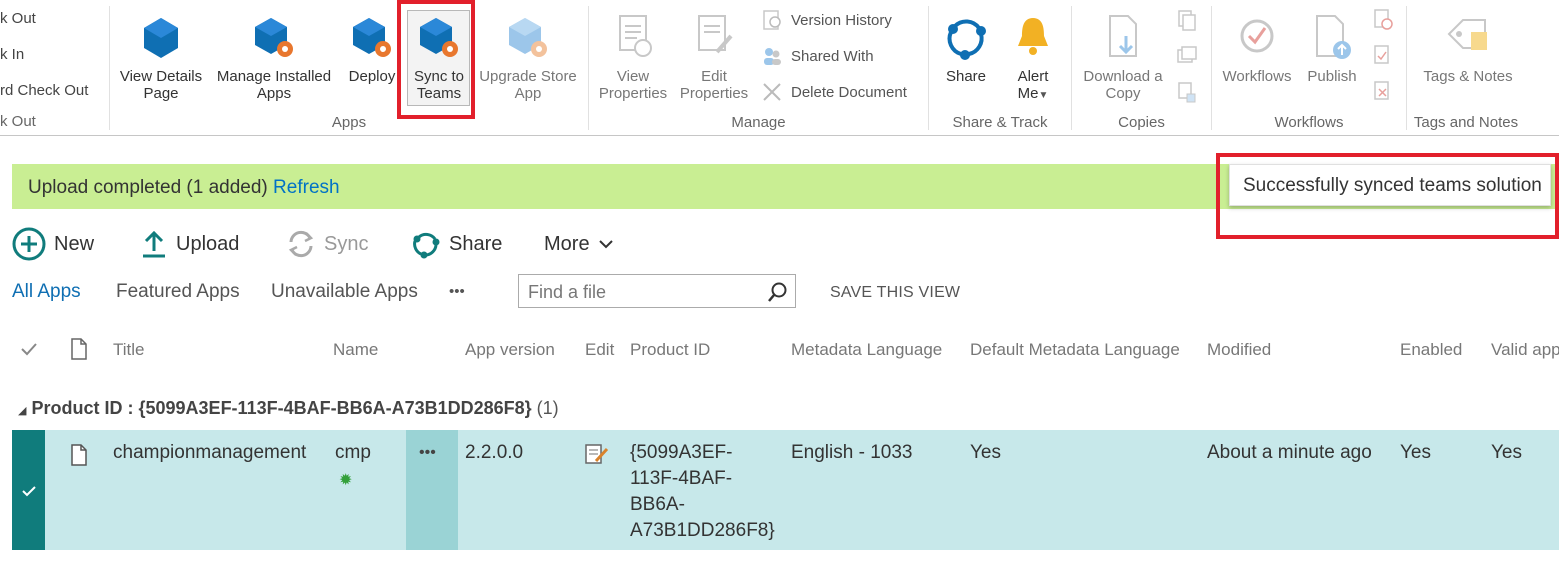 The height and width of the screenshot is (585, 1559). What do you see at coordinates (306, 187) in the screenshot?
I see `refresh-link: Refresh` at bounding box center [306, 187].